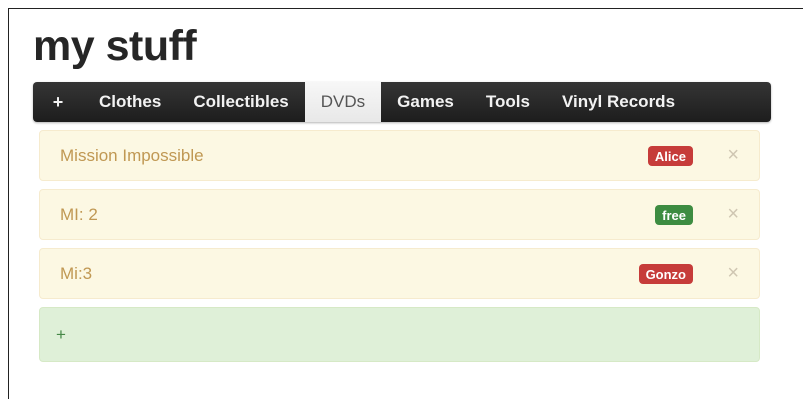 Image resolution: width=803 pixels, height=399 pixels. What do you see at coordinates (425, 102) in the screenshot?
I see `tab-games: Games` at bounding box center [425, 102].